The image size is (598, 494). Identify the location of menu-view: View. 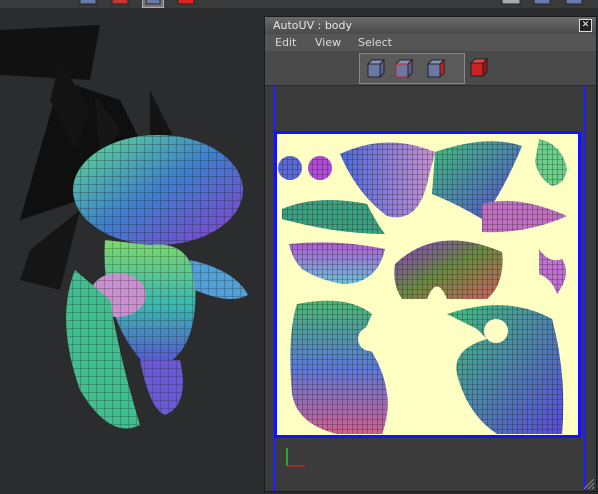
(328, 42).